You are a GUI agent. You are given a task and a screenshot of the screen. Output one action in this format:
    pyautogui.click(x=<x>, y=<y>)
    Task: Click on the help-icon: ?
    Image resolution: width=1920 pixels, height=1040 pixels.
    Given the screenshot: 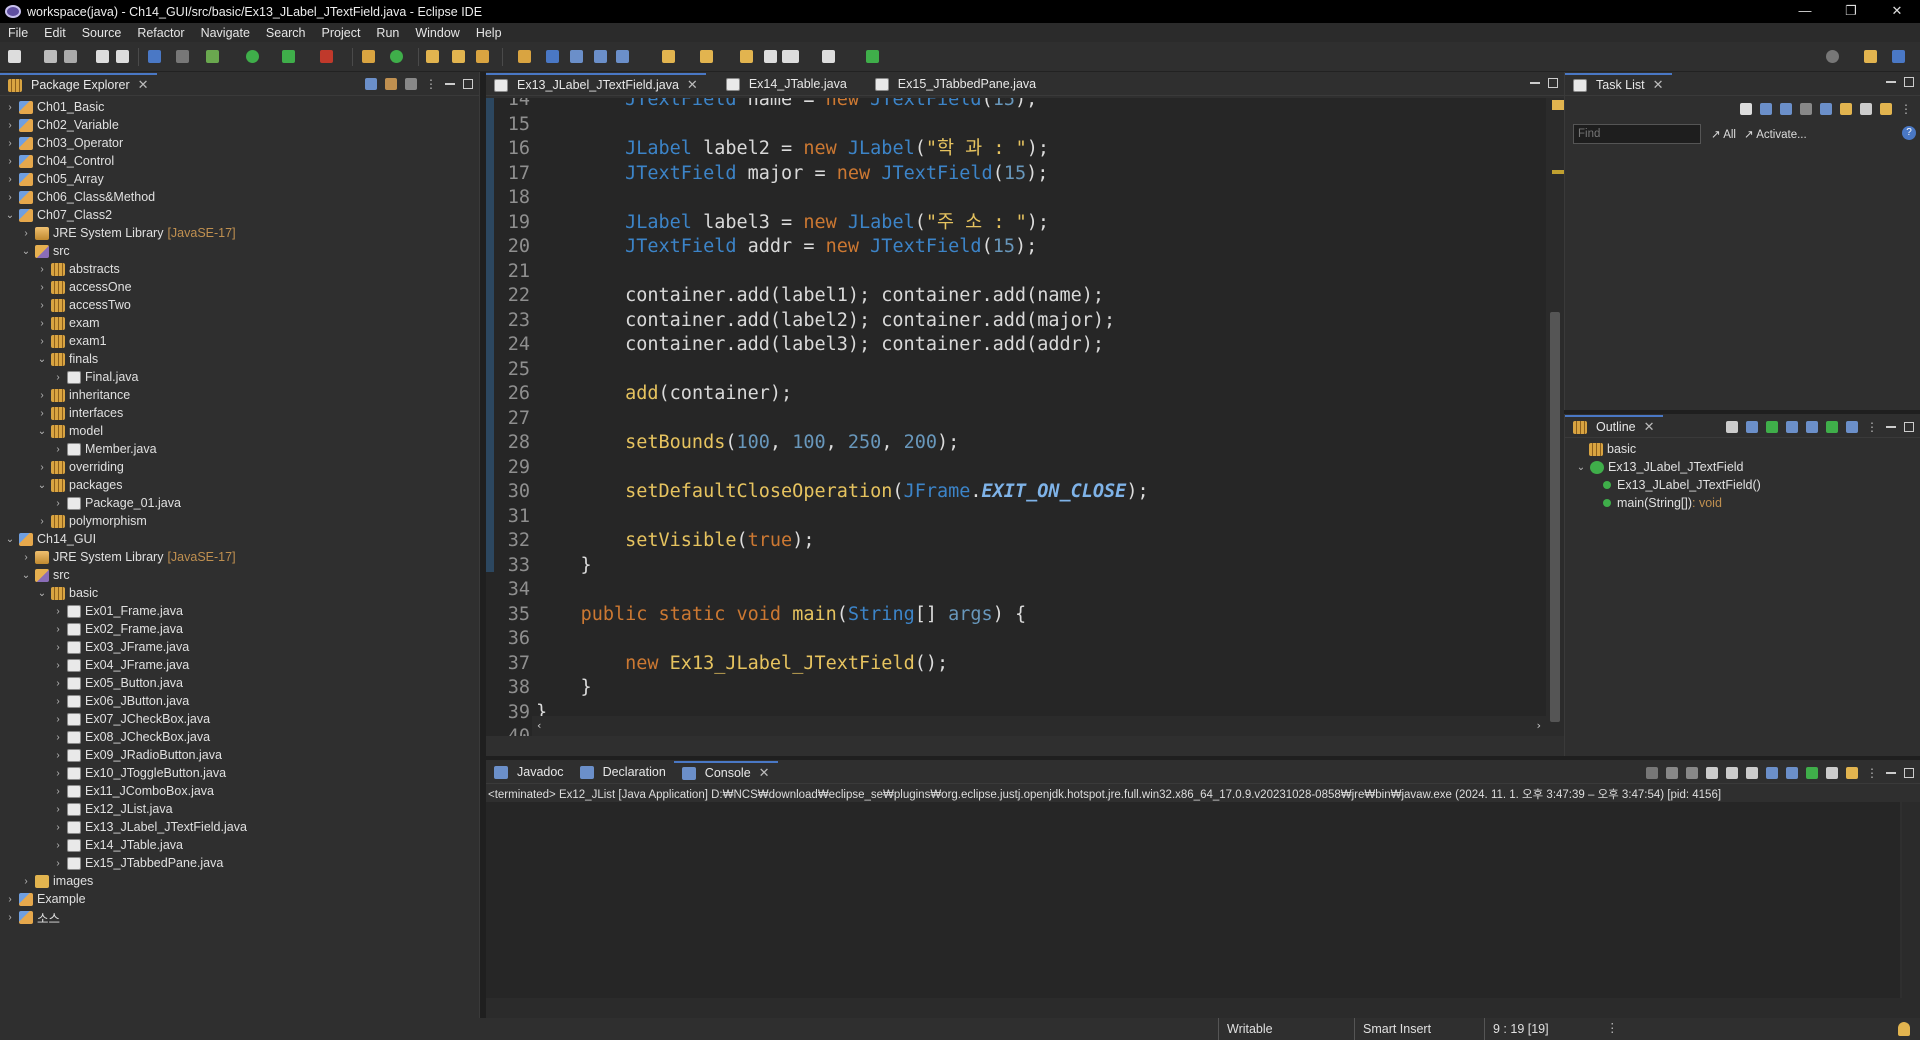 What is the action you would take?
    pyautogui.click(x=1909, y=133)
    